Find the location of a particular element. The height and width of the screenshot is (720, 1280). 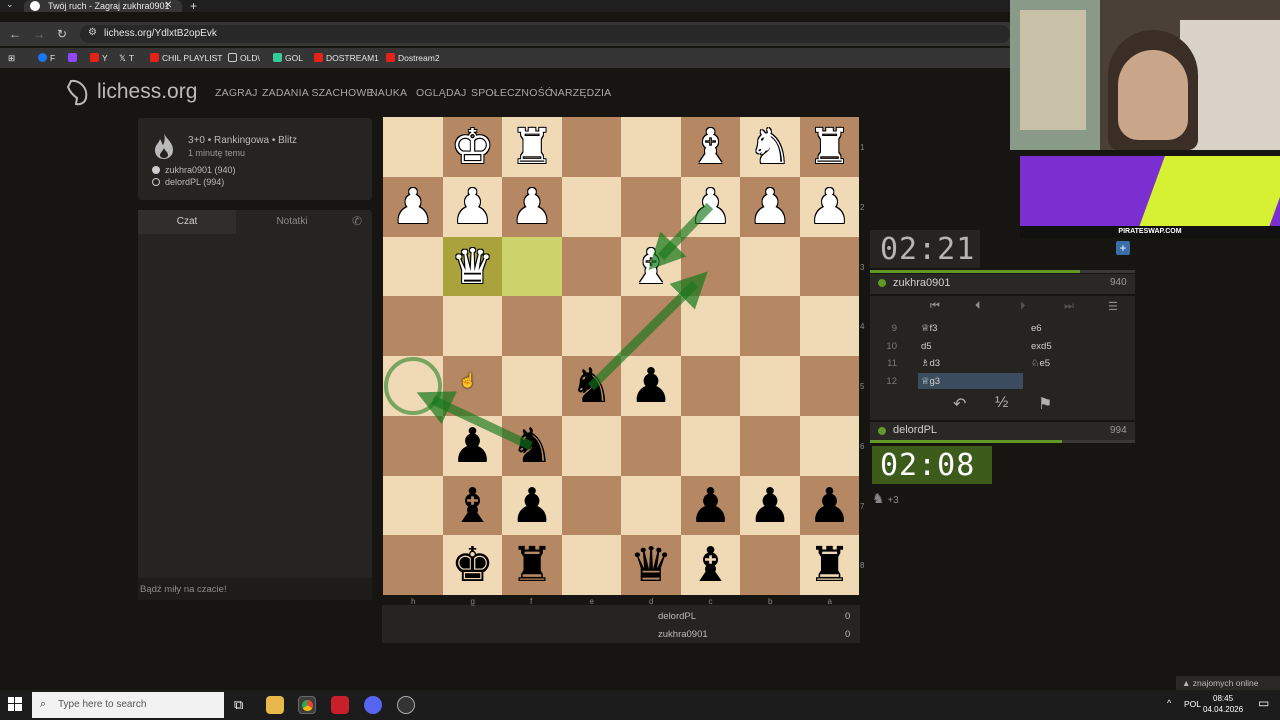

last-move-icon: ⏭ is located at coordinates (1069, 306).